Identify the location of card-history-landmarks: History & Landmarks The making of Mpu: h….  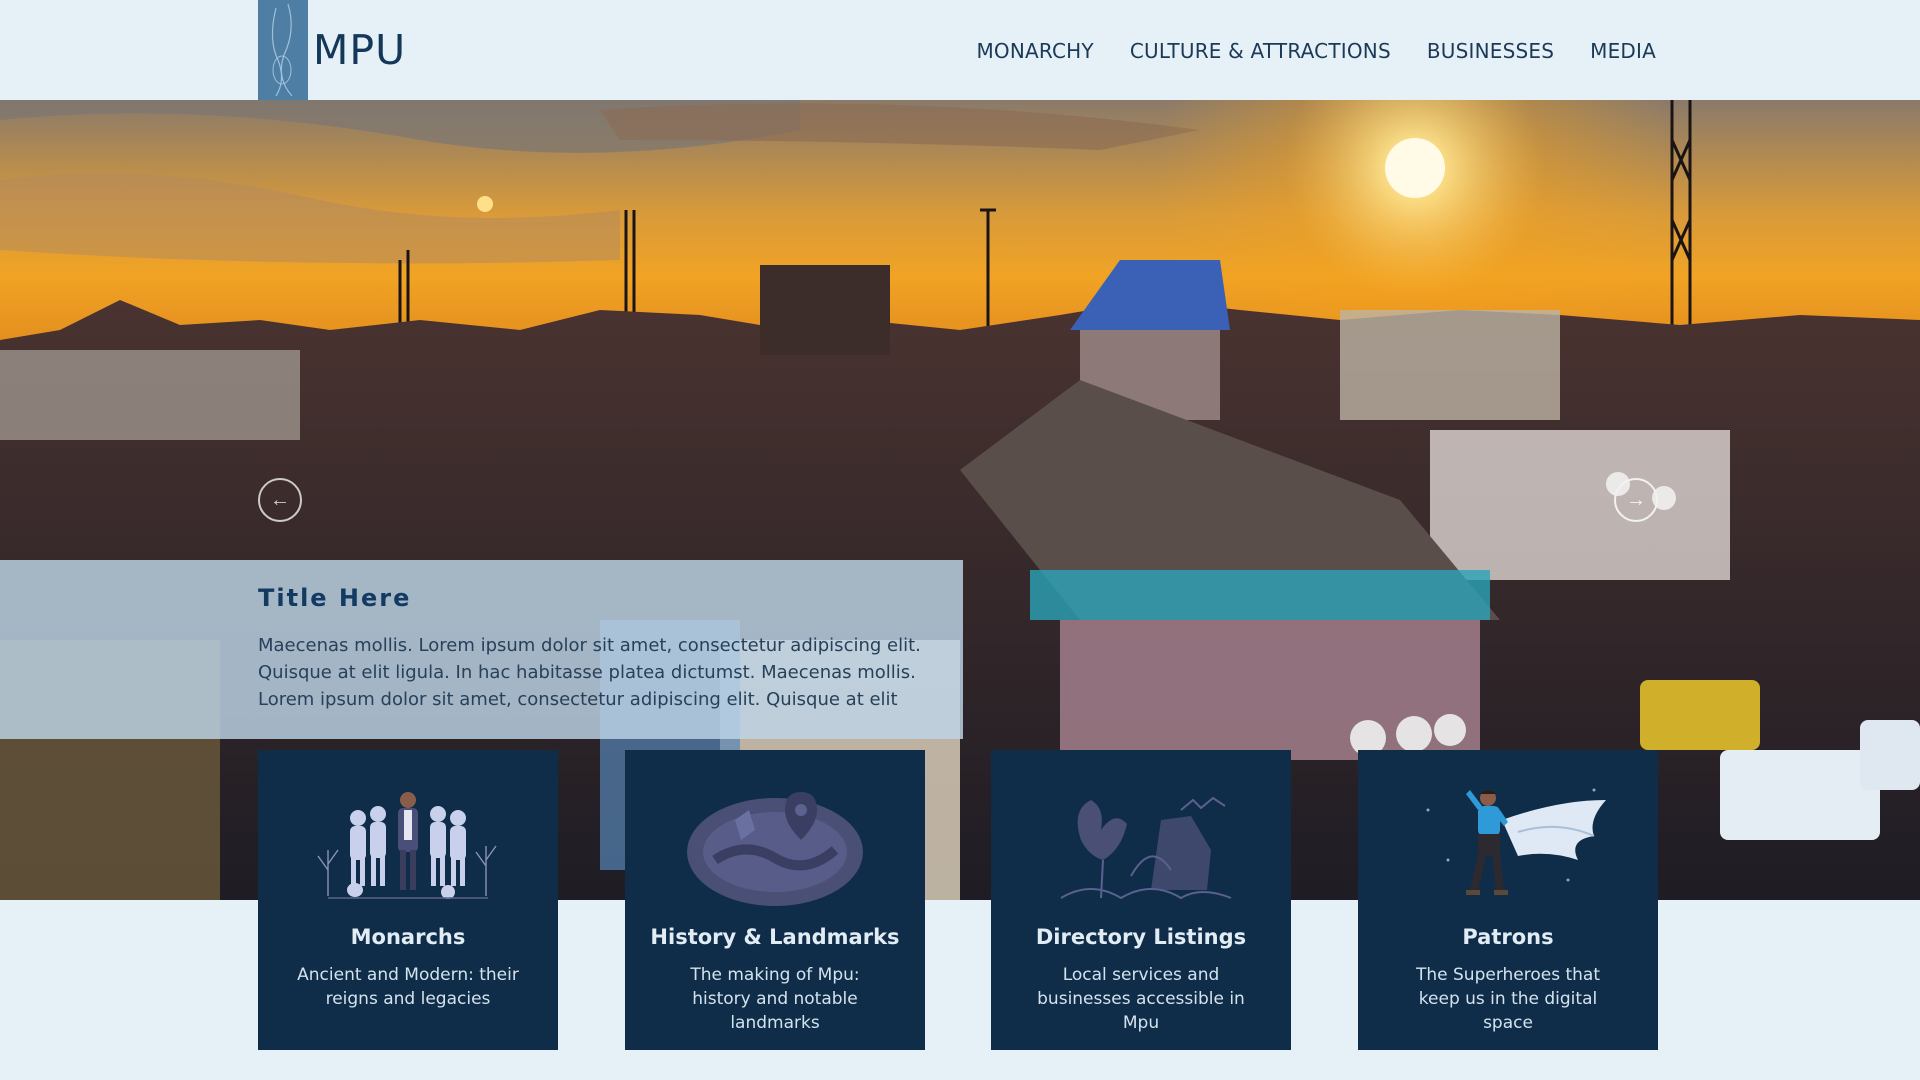
(775, 900).